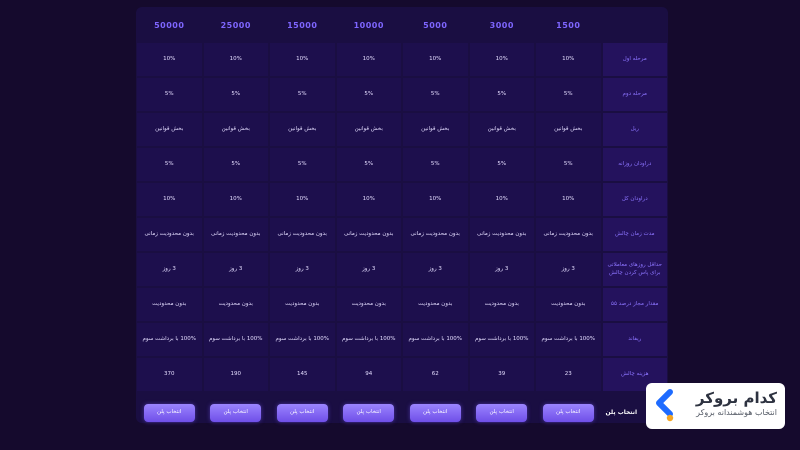 Image resolution: width=800 pixels, height=450 pixels. Describe the element at coordinates (235, 374) in the screenshot. I see `table-cell: 190` at that location.